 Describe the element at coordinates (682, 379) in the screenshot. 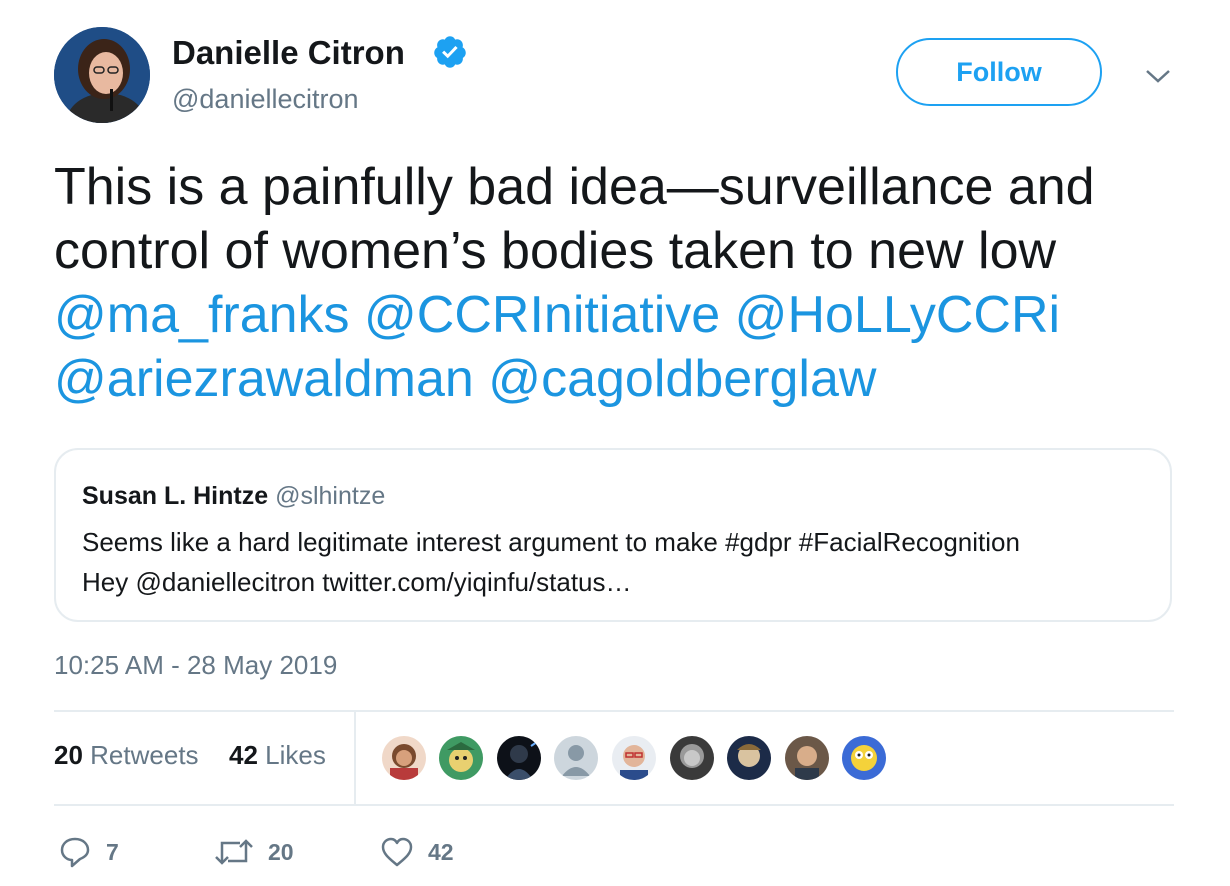

I see `mention-link: @cagoldberglaw` at that location.